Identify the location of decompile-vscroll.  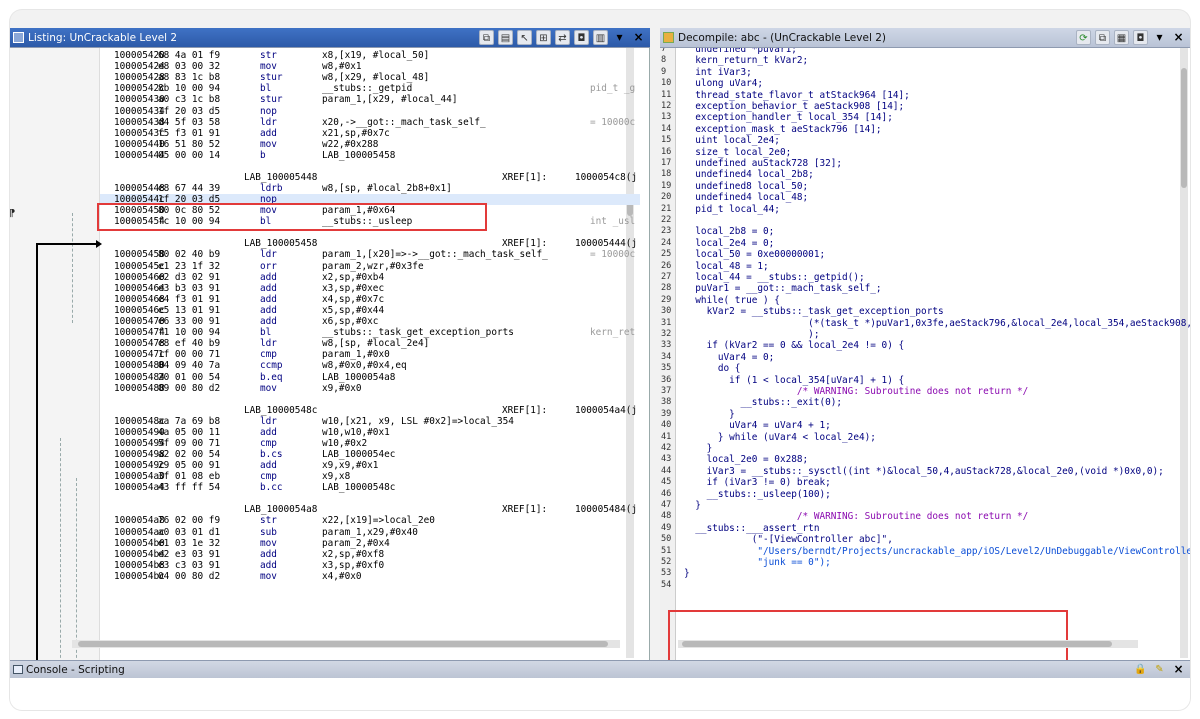
(1184, 353).